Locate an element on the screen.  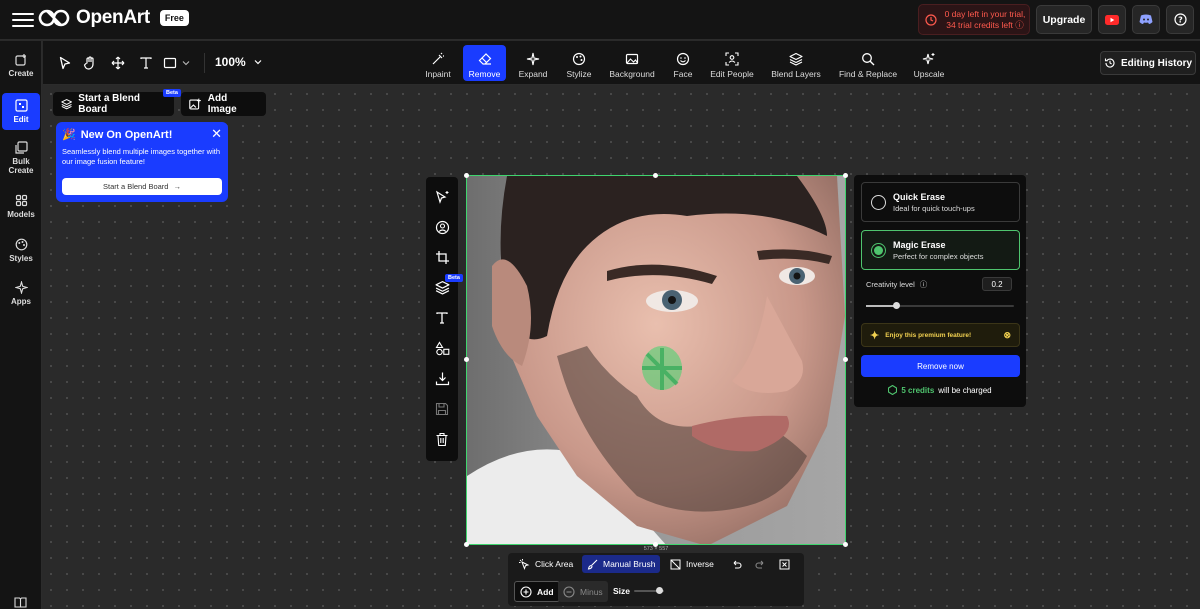
crop-tool is located at coordinates (442, 257).